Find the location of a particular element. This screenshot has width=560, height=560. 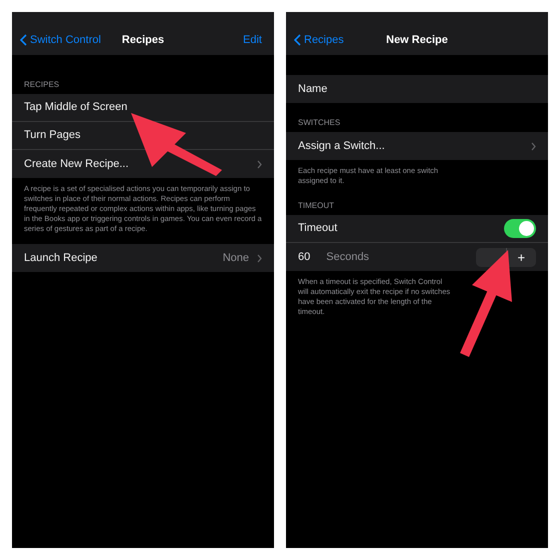

list-row: 60 Seconds + is located at coordinates (417, 257).